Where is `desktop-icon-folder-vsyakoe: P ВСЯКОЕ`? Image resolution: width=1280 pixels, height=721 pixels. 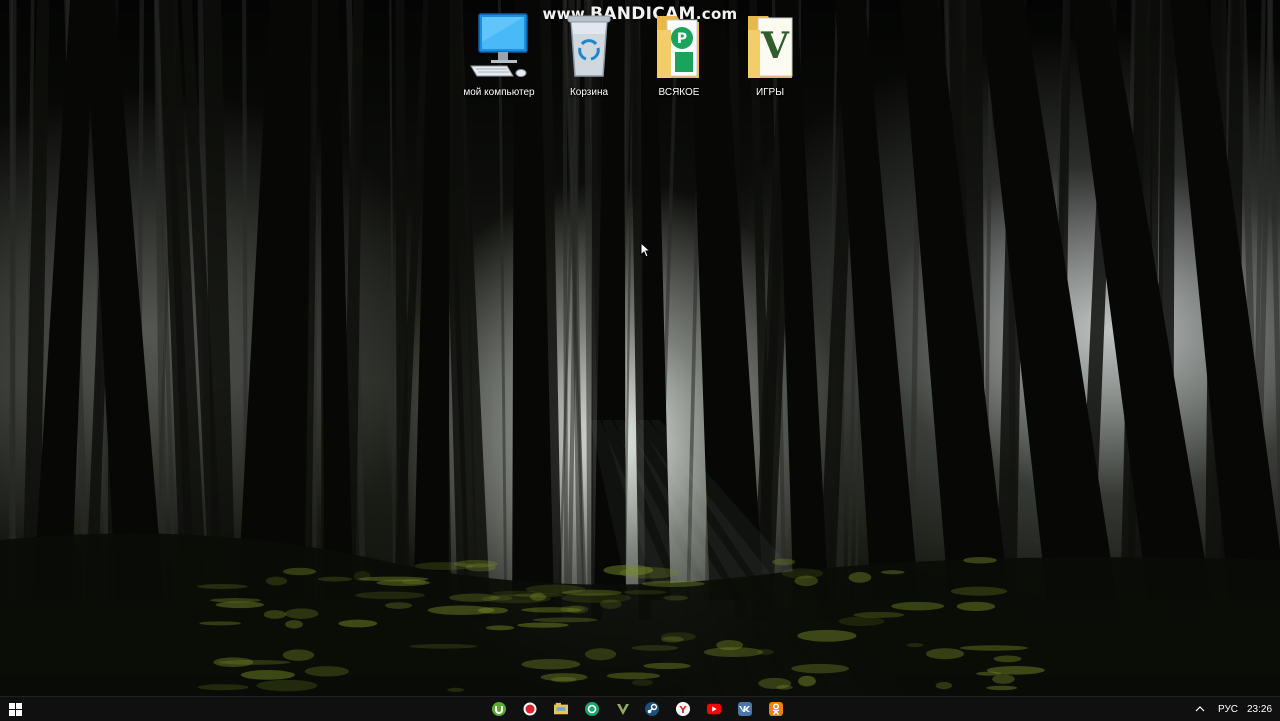
desktop-icon-folder-vsyakoe: P ВСЯКОЕ is located at coordinates (679, 56).